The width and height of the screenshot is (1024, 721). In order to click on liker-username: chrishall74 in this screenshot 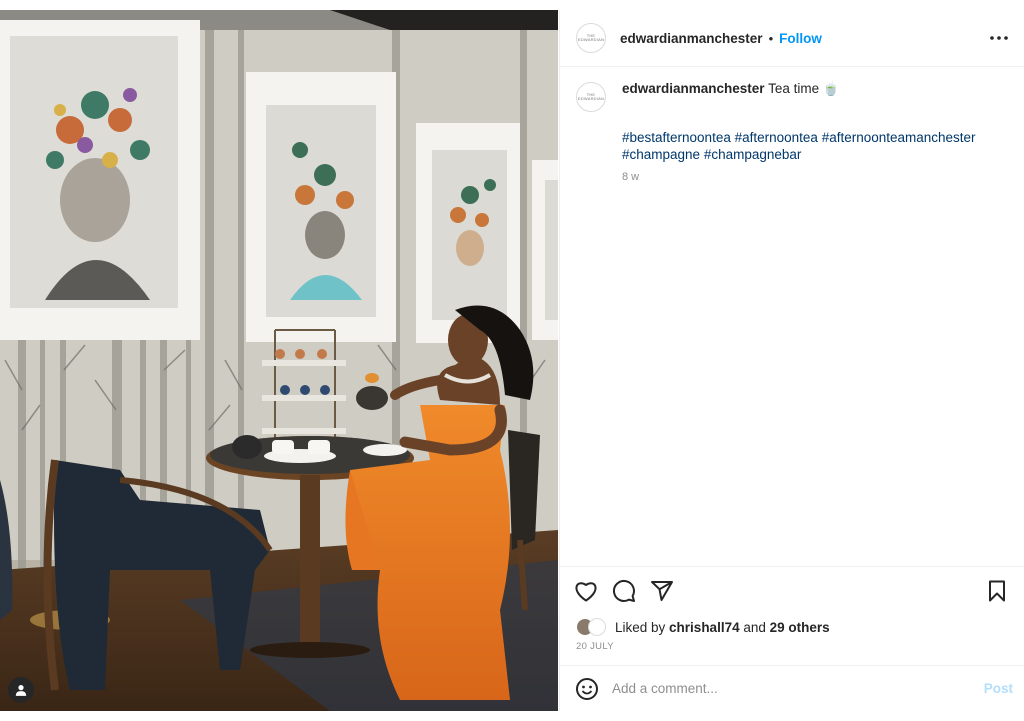, I will do `click(704, 627)`.